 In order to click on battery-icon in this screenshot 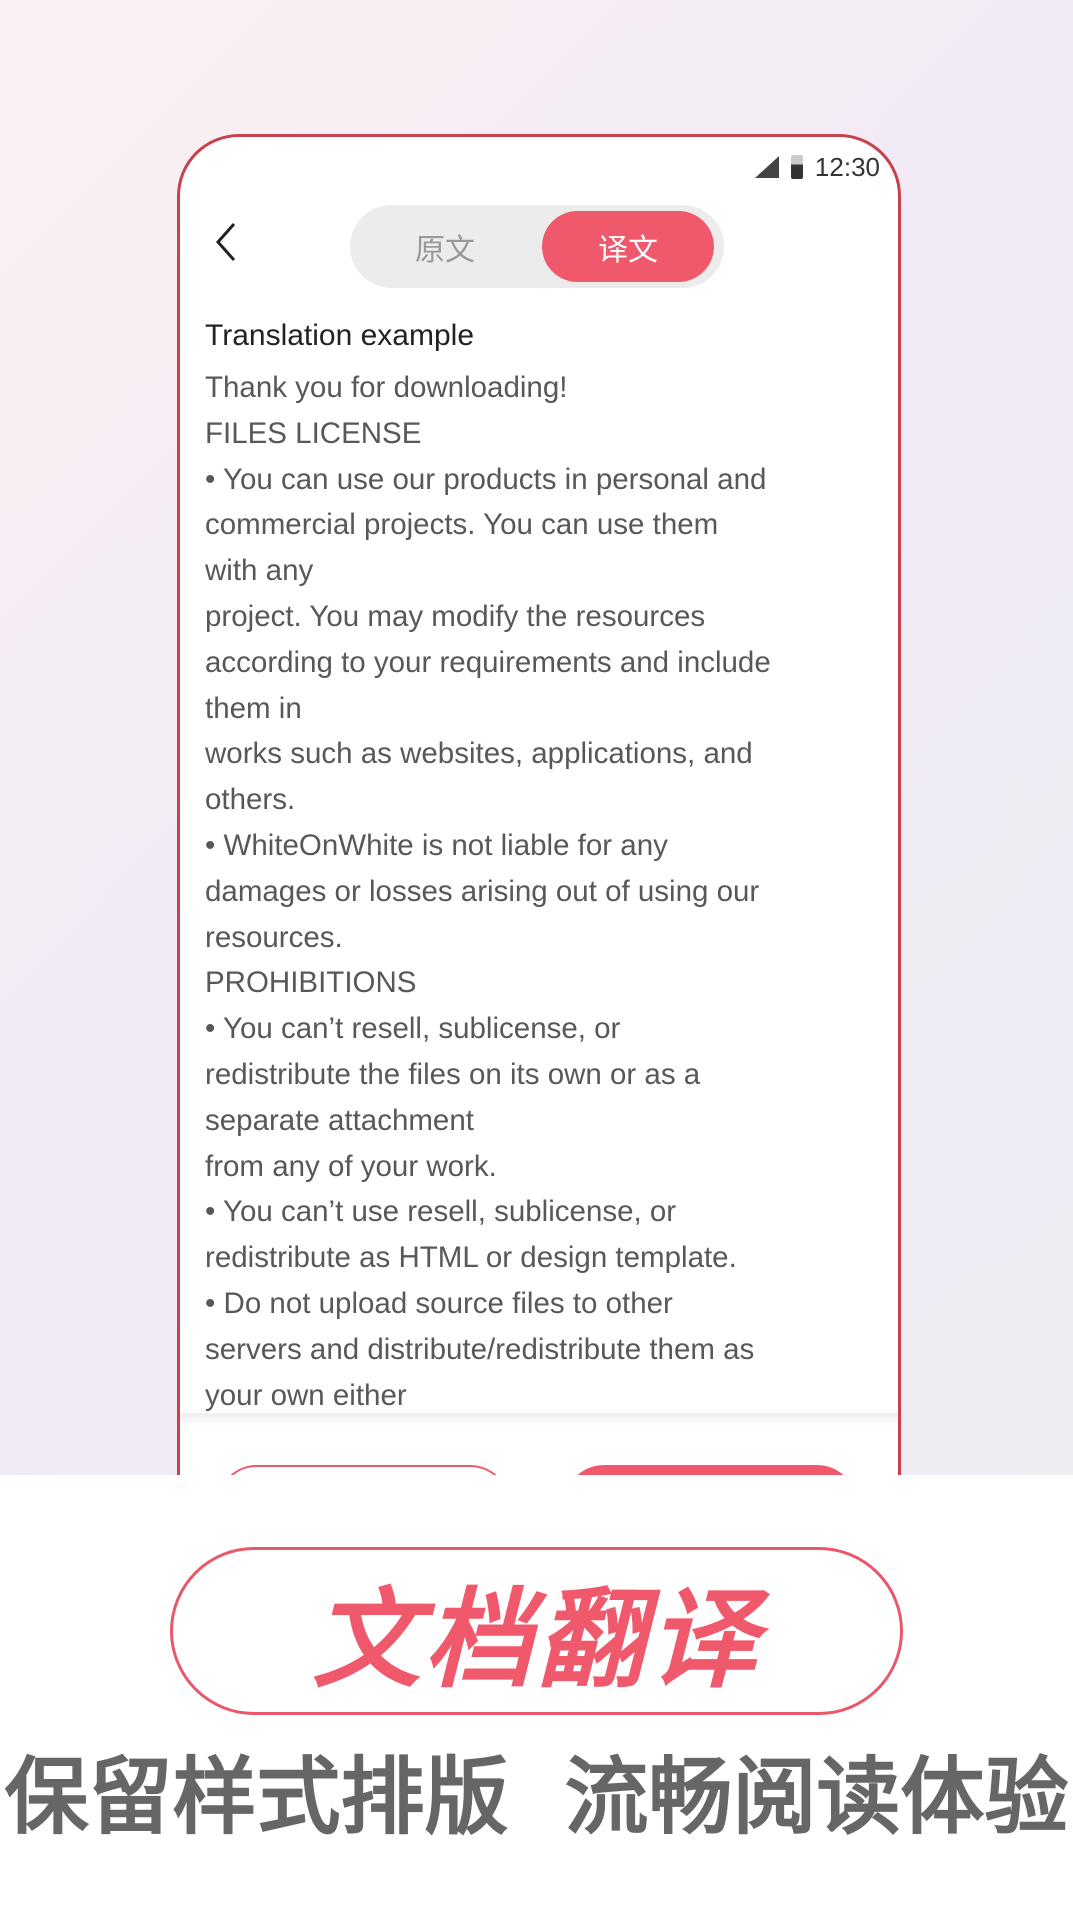, I will do `click(796, 167)`.